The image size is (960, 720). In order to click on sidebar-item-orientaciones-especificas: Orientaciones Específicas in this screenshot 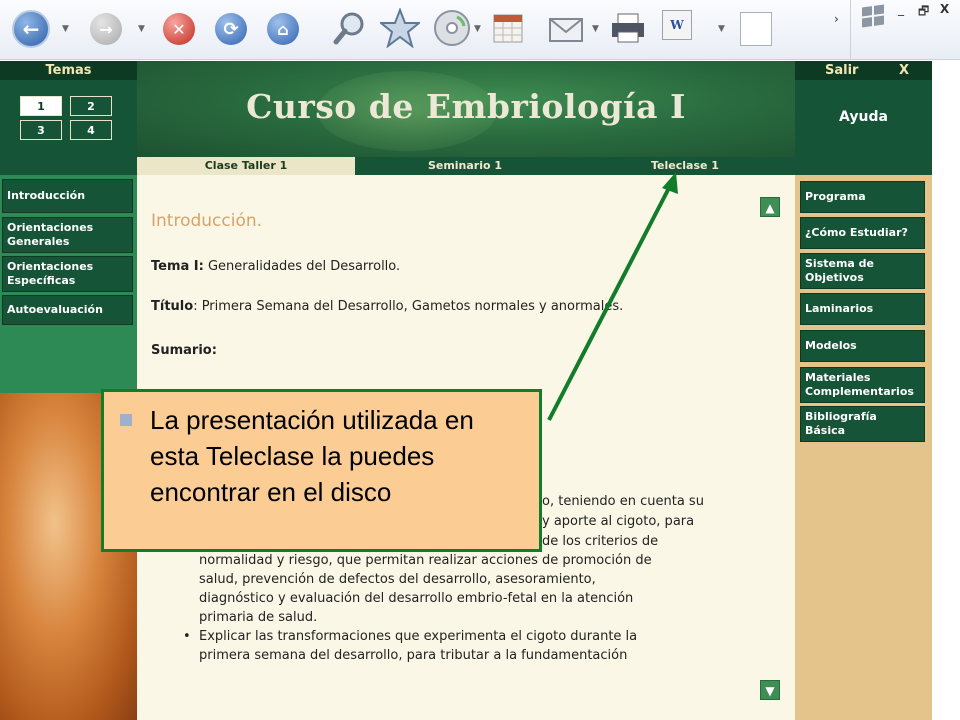, I will do `click(67, 274)`.